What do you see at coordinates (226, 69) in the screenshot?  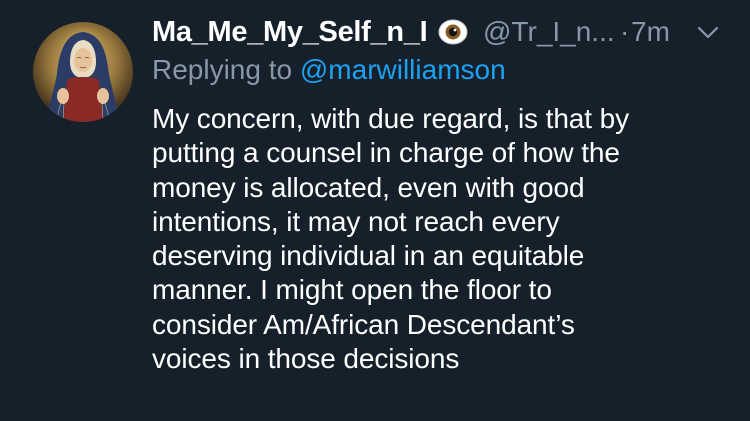 I see `replying-to-label: Replying to` at bounding box center [226, 69].